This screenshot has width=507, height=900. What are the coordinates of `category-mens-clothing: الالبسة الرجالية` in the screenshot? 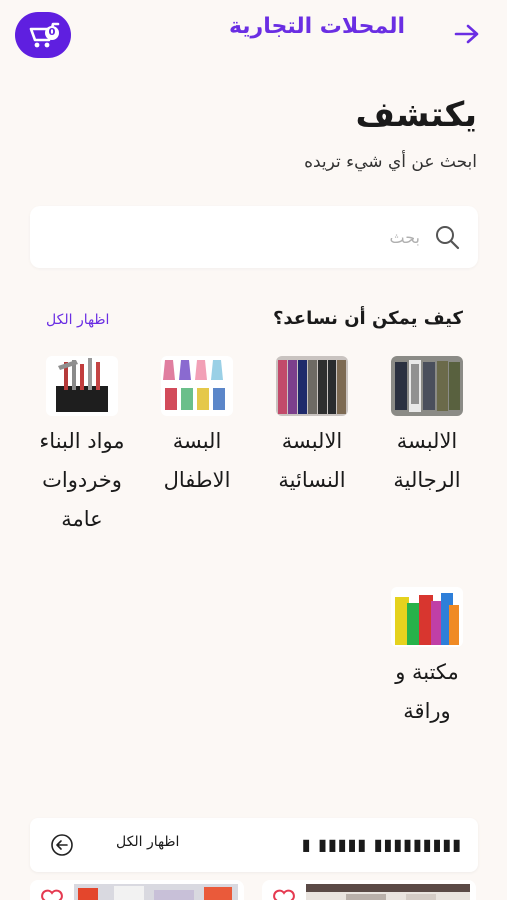 It's located at (427, 428).